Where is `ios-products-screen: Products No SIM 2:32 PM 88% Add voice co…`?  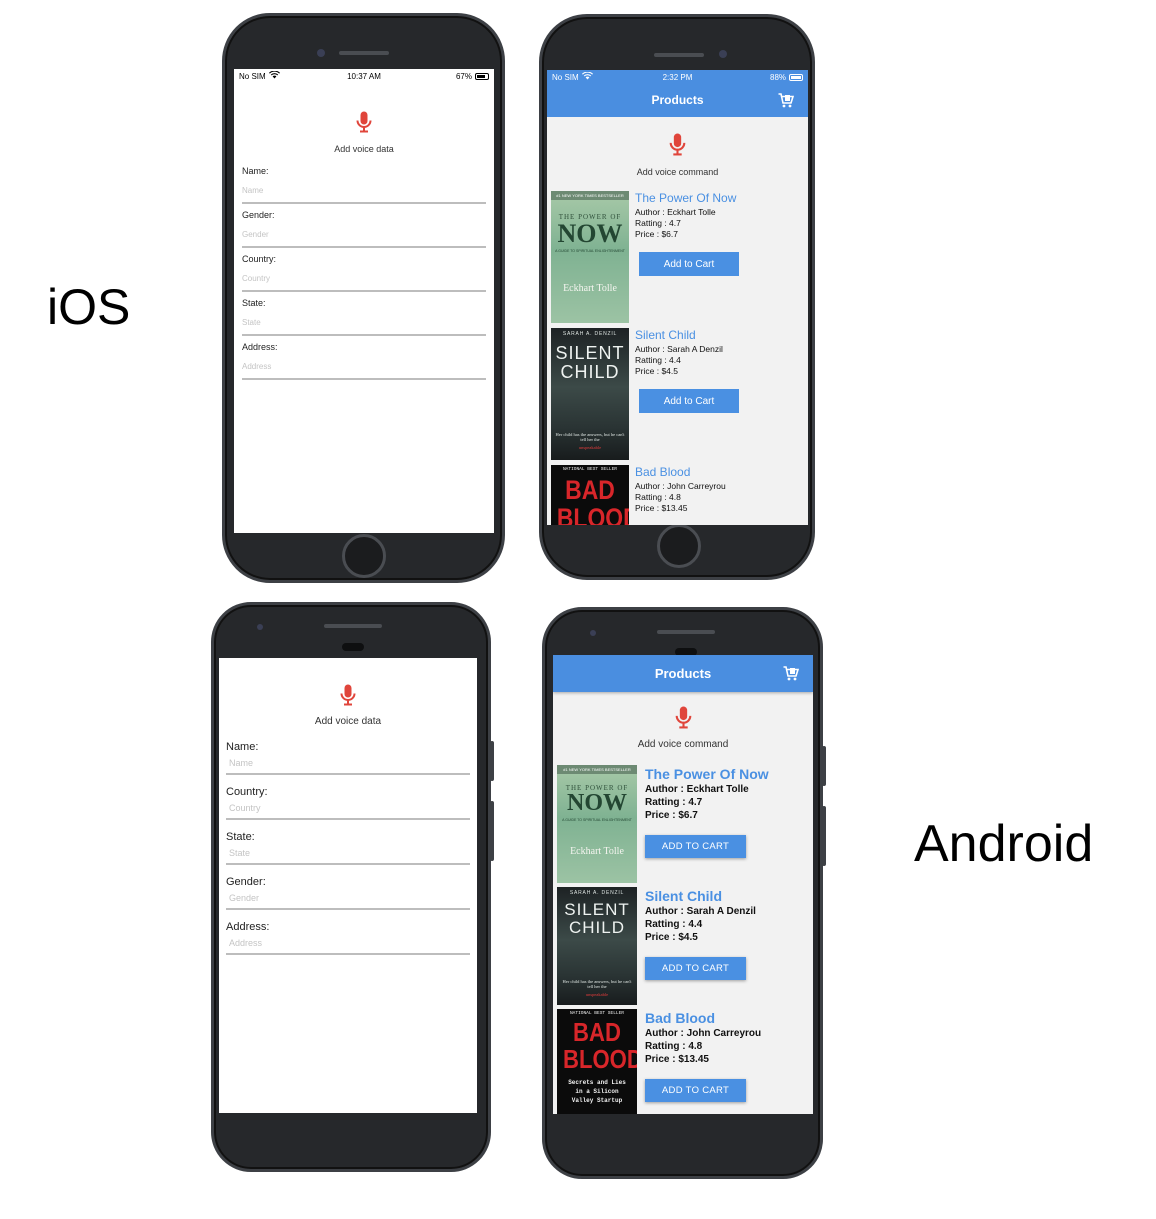 ios-products-screen: Products No SIM 2:32 PM 88% Add voice co… is located at coordinates (677, 297).